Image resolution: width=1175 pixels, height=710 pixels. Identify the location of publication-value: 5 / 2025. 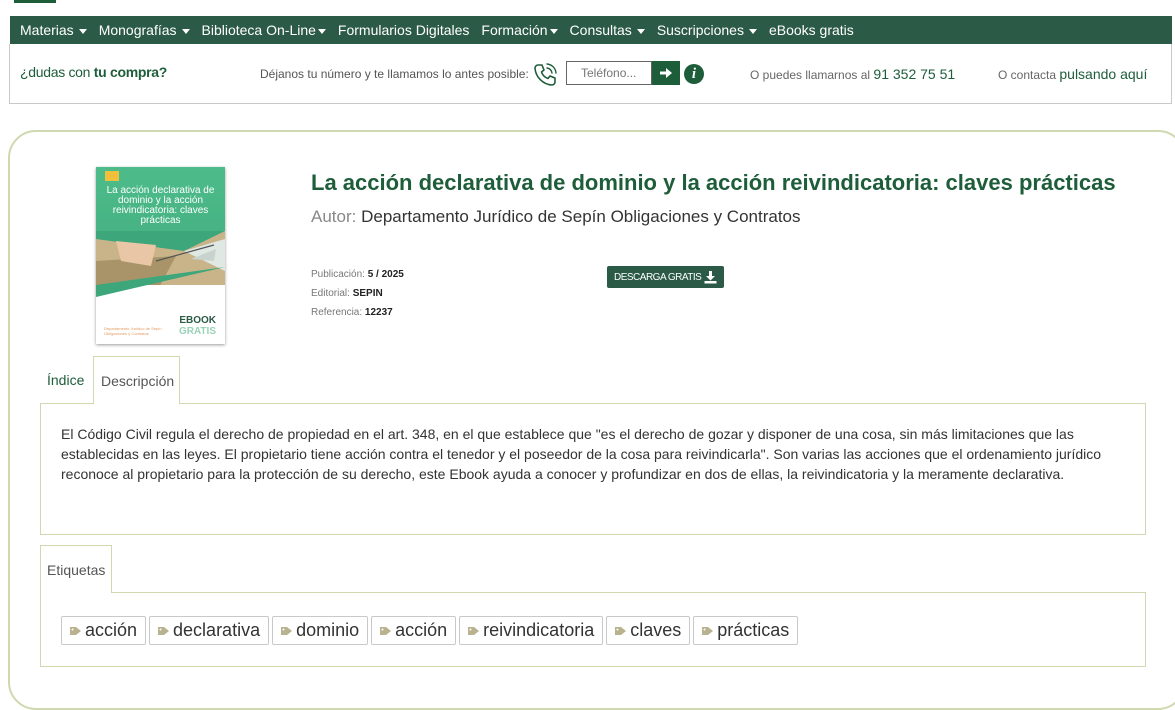
(385, 274).